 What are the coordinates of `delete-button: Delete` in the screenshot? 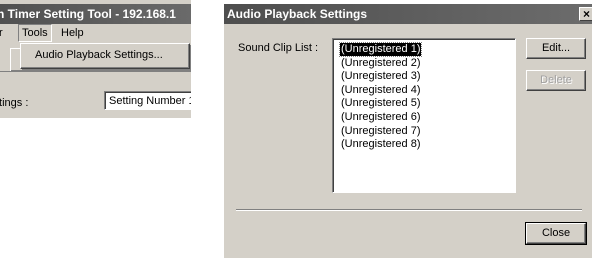 It's located at (556, 80).